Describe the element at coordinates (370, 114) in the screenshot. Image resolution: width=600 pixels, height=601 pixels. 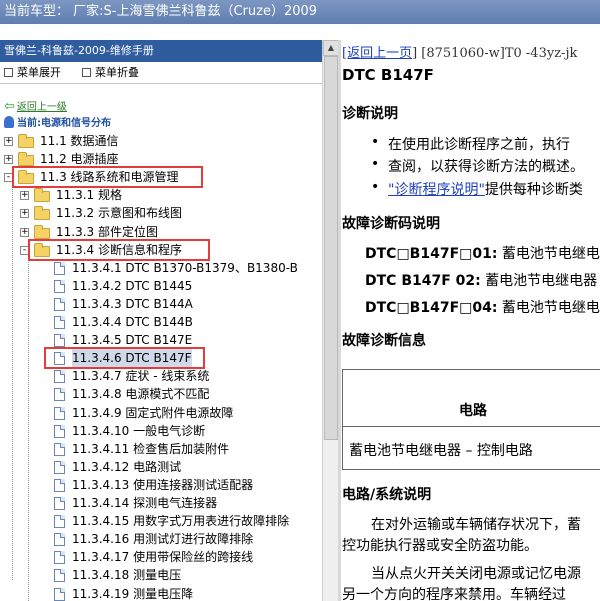
I see `section-diagnostic-description: 诊断说明` at that location.